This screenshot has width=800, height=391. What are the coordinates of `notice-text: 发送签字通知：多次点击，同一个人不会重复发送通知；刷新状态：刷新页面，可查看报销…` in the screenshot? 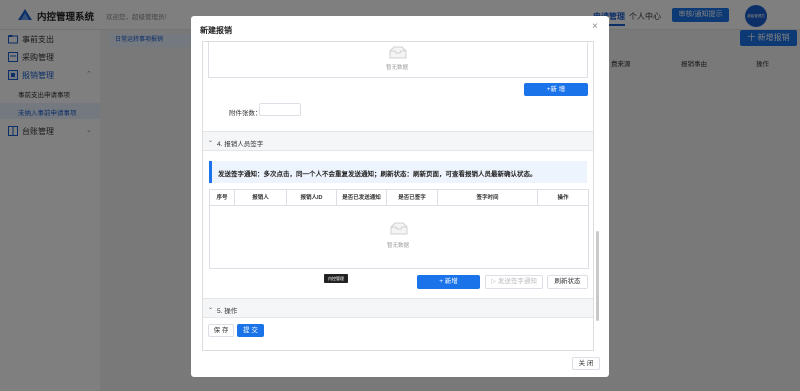 It's located at (377, 174).